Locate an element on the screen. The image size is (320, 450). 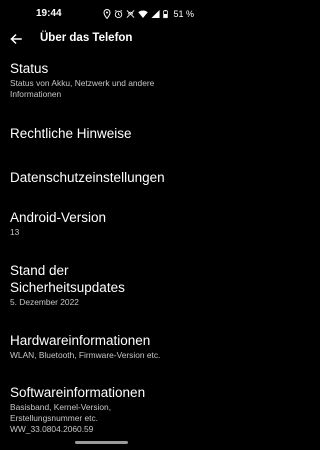
back-button is located at coordinates (16, 39).